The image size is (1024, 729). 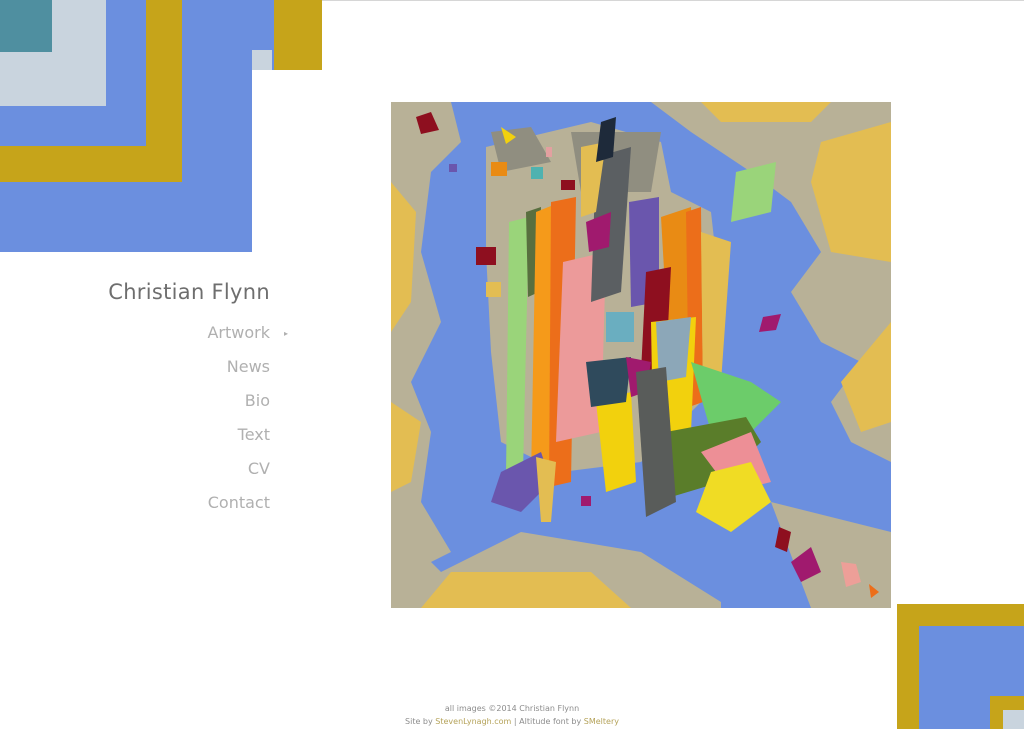 What do you see at coordinates (189, 292) in the screenshot?
I see `site-title: Christian Flynn` at bounding box center [189, 292].